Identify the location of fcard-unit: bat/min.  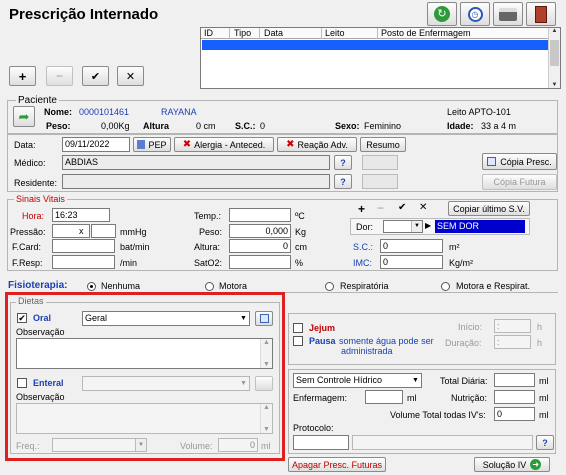
(135, 247).